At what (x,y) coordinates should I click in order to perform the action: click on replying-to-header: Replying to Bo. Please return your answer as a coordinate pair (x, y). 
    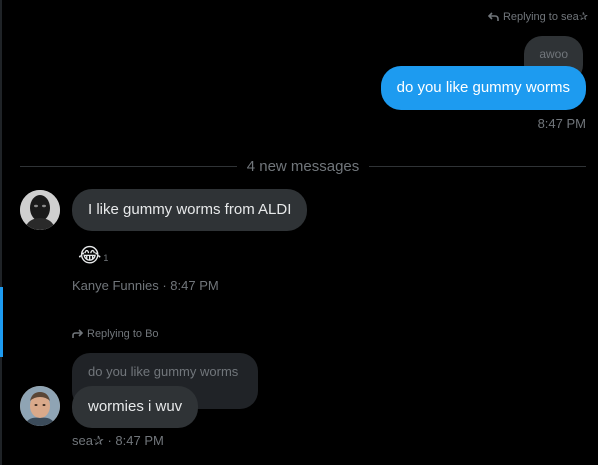
    Looking at the image, I should click on (115, 334).